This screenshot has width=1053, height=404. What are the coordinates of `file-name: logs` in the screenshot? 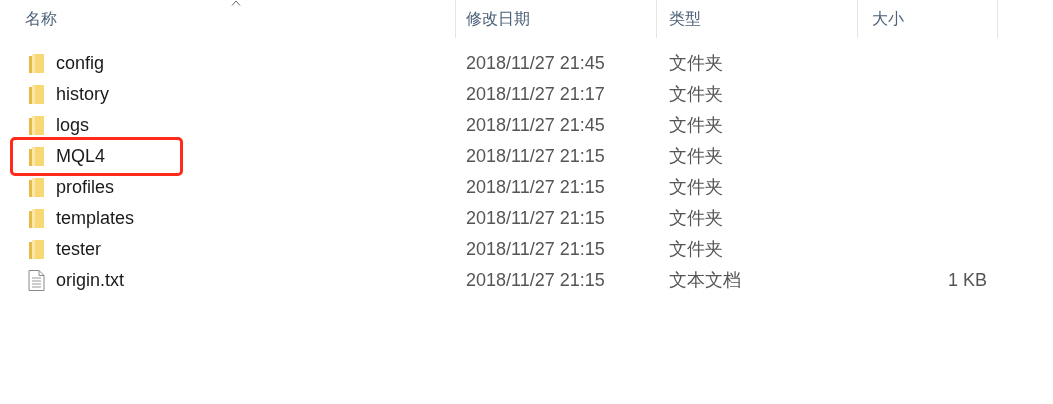 It's located at (73, 125).